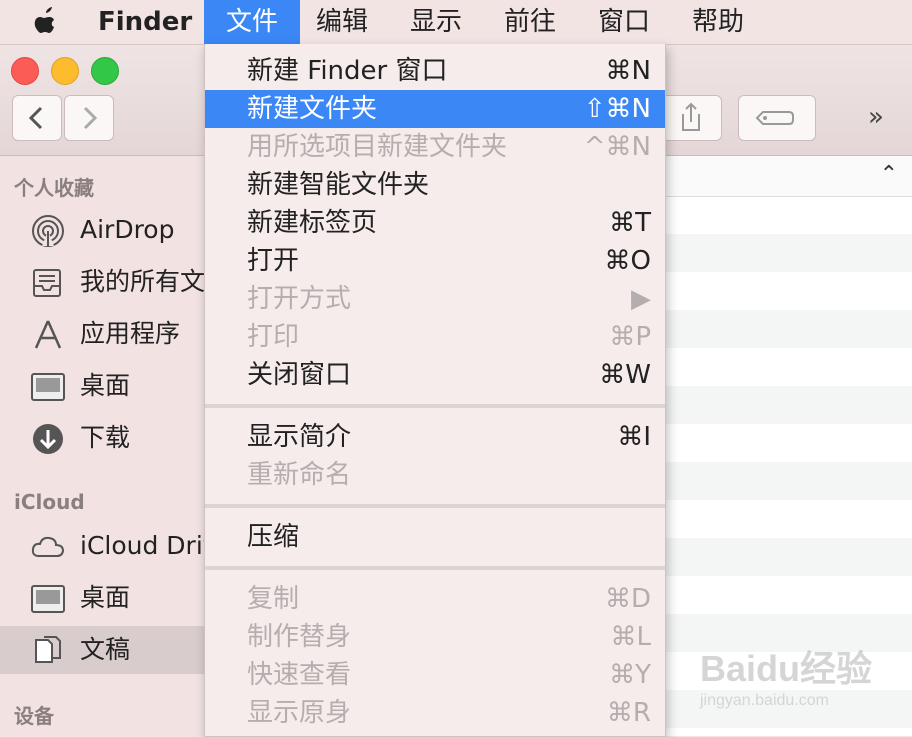 The height and width of the screenshot is (737, 912). What do you see at coordinates (299, 375) in the screenshot?
I see `menu-item-label: 关闭窗口` at bounding box center [299, 375].